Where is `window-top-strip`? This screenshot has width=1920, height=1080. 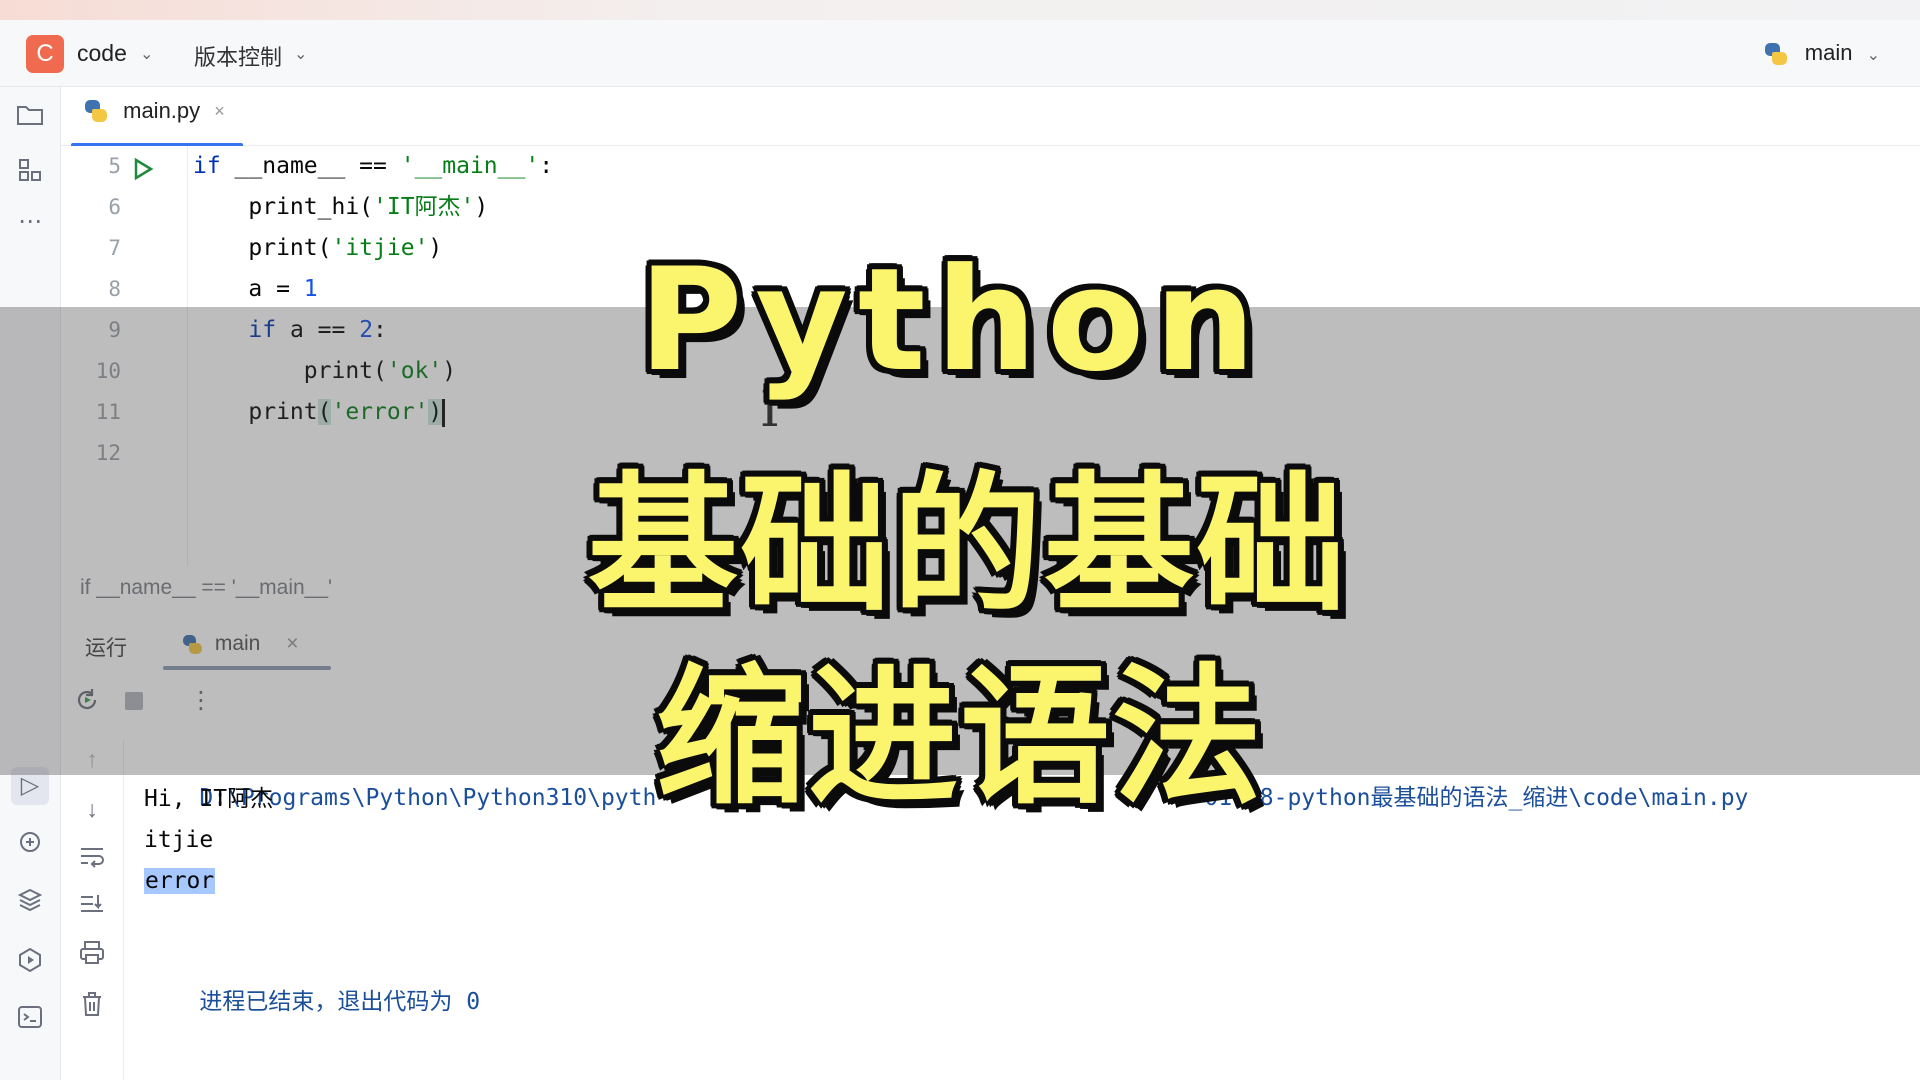
window-top-strip is located at coordinates (960, 10).